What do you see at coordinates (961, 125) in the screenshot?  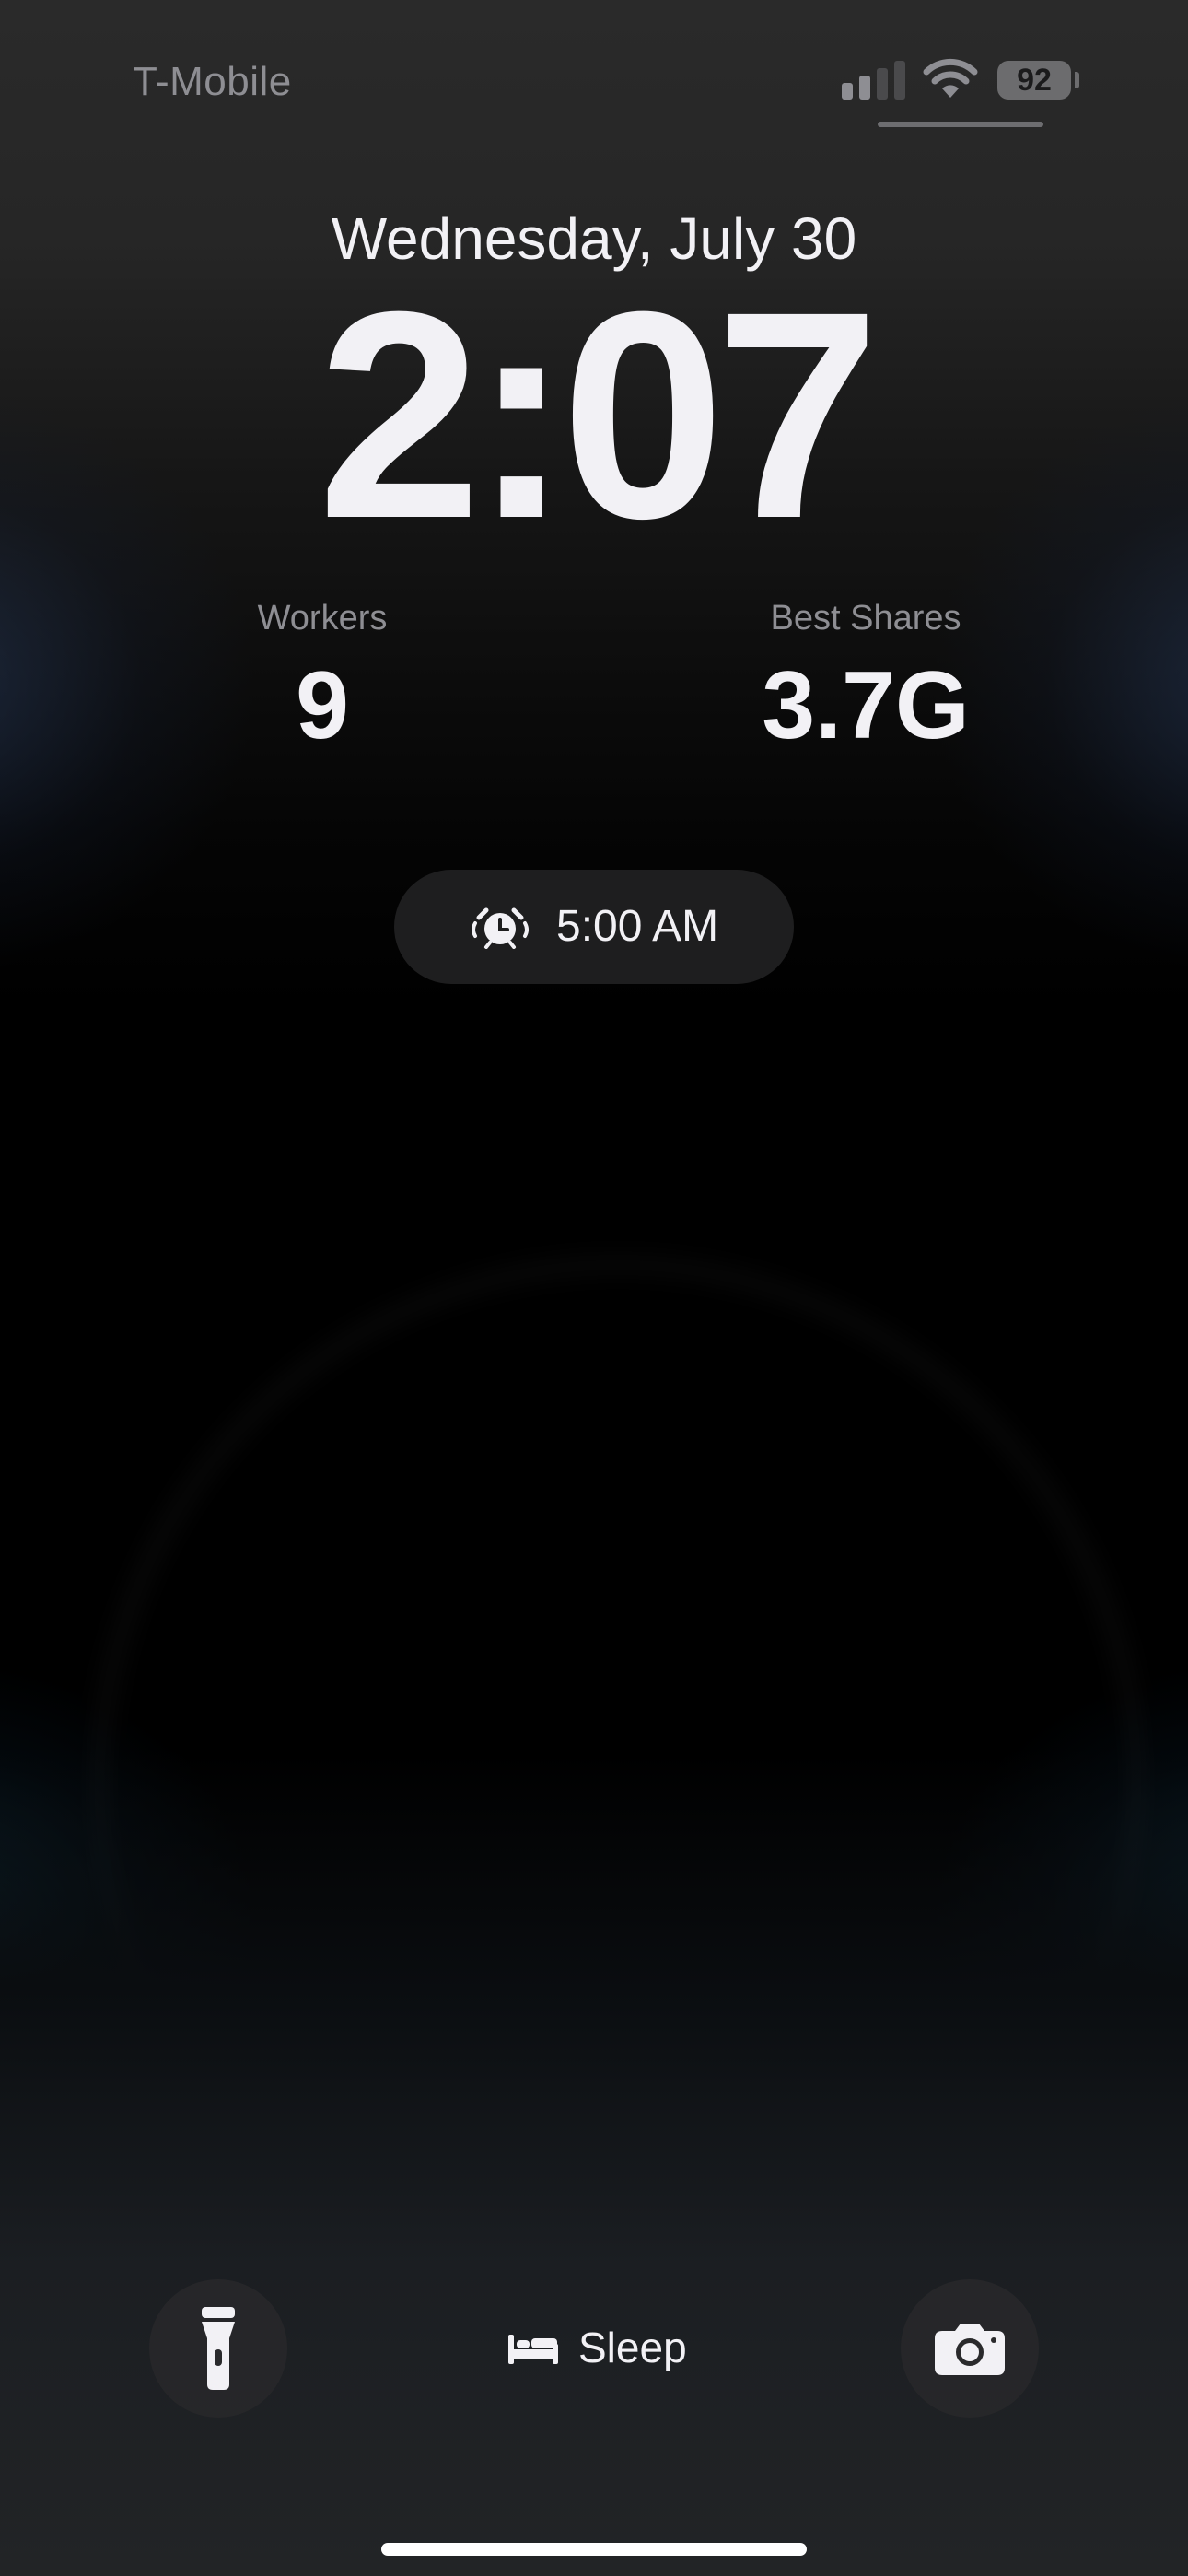 I see `status-indicator-bar` at bounding box center [961, 125].